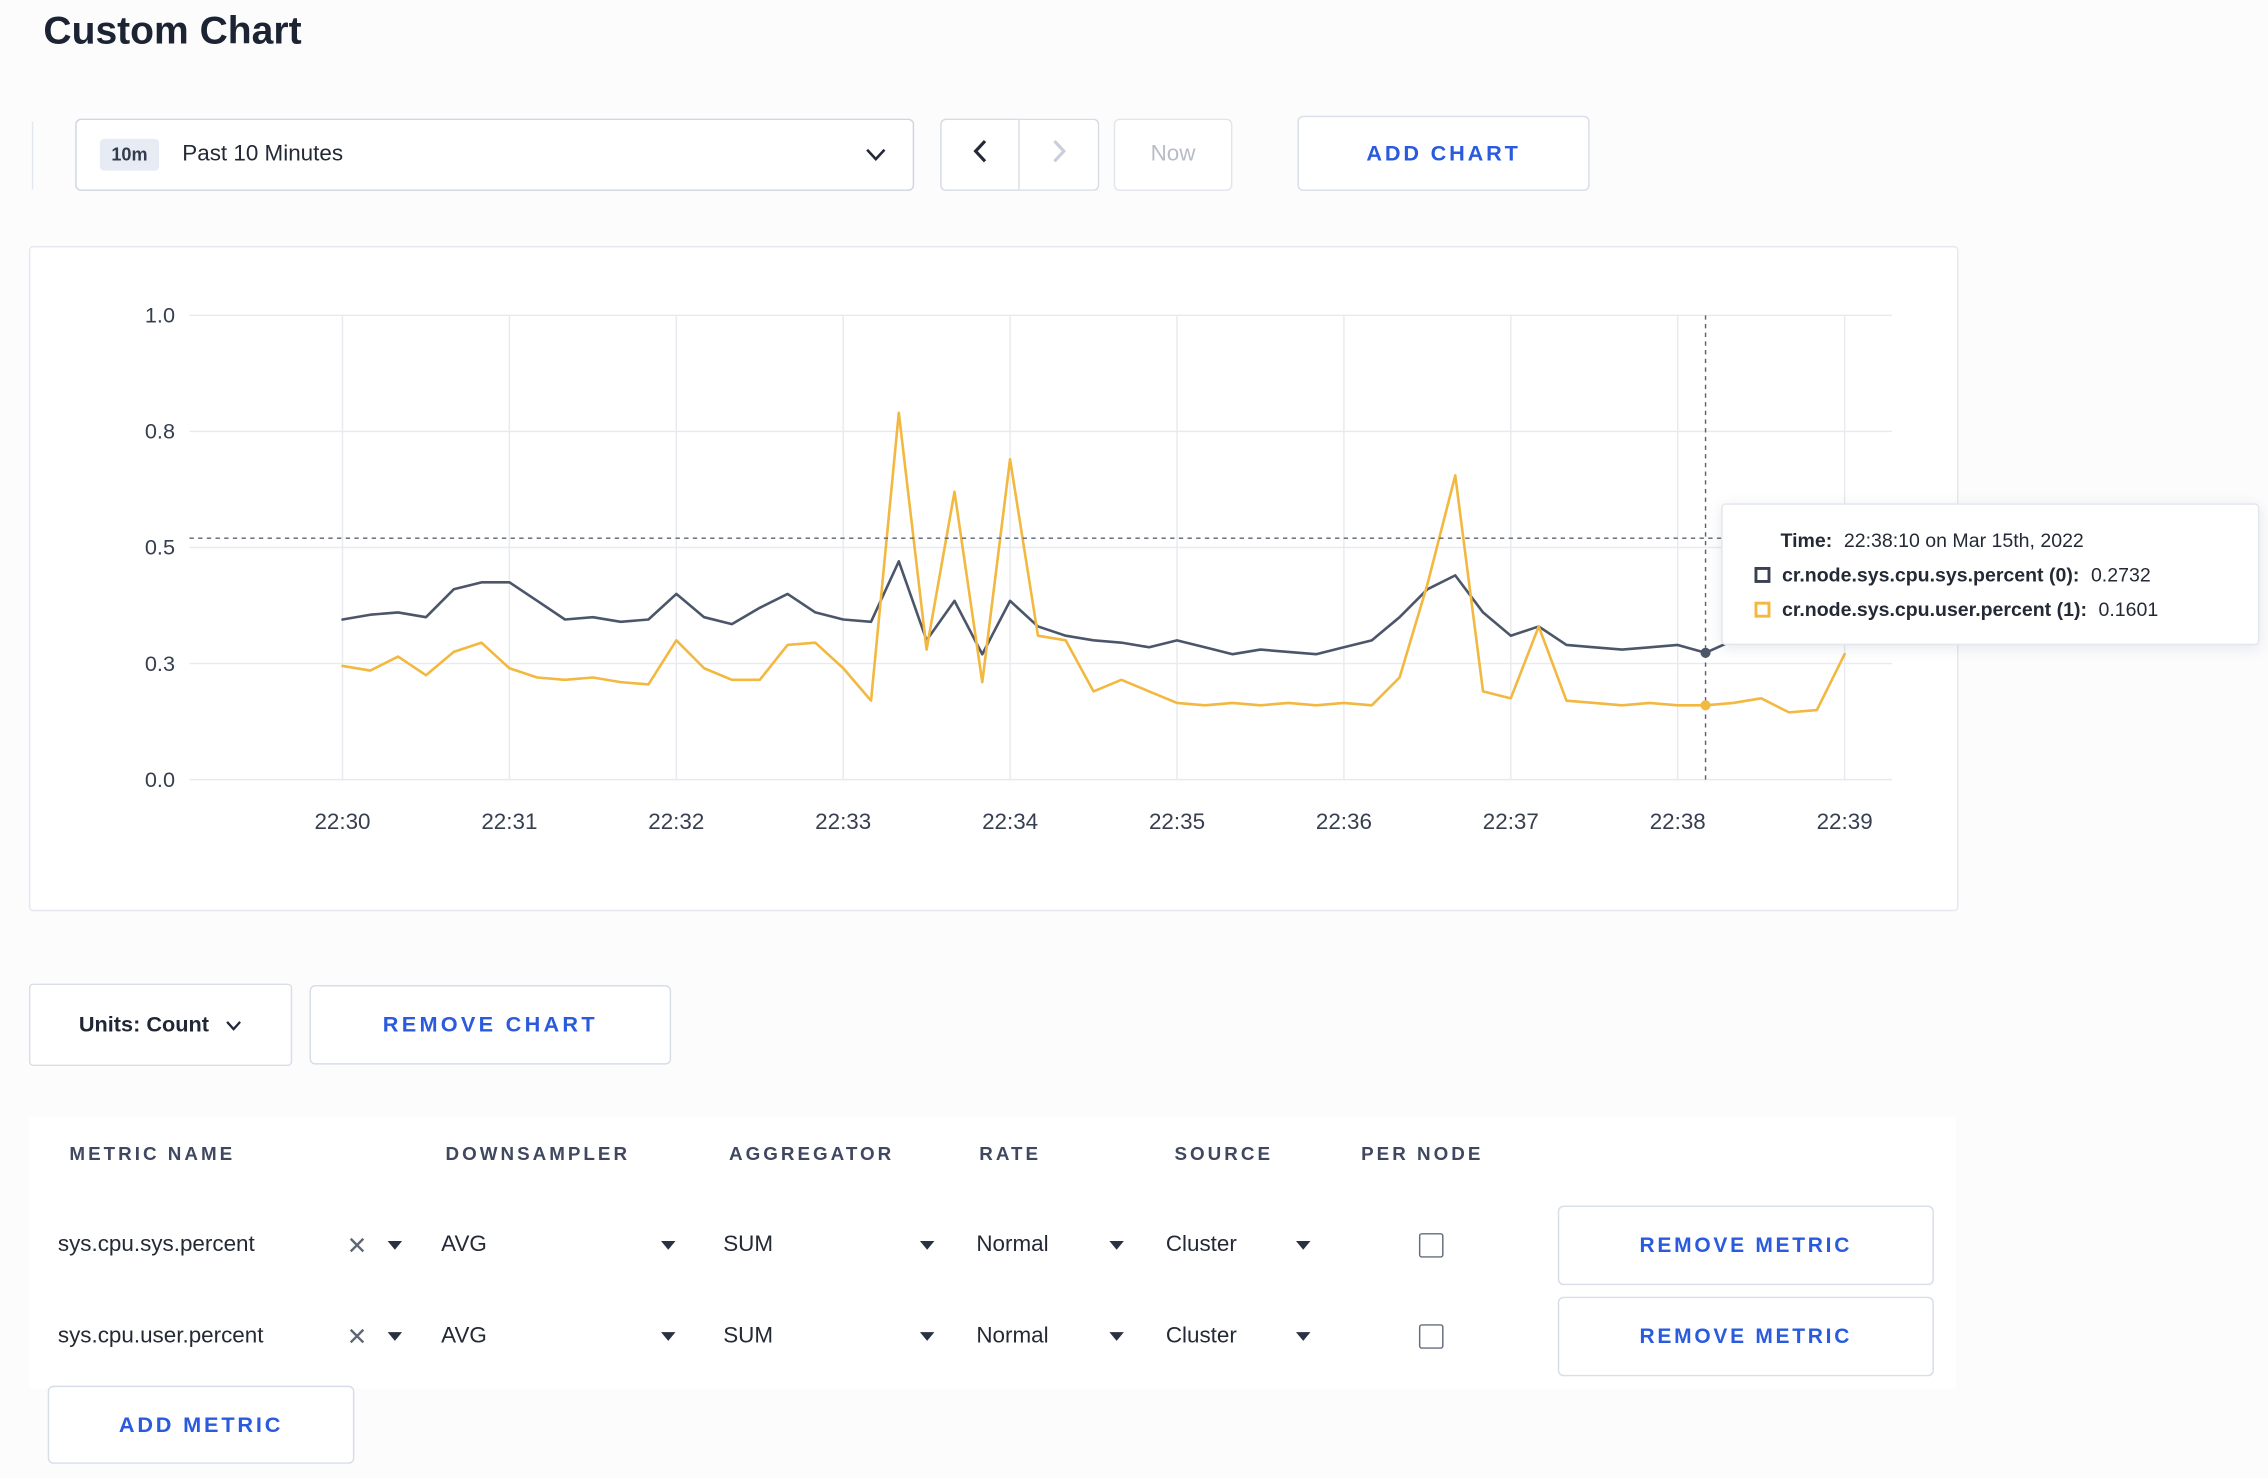  I want to click on header-rate: RATE, so click(1010, 1153).